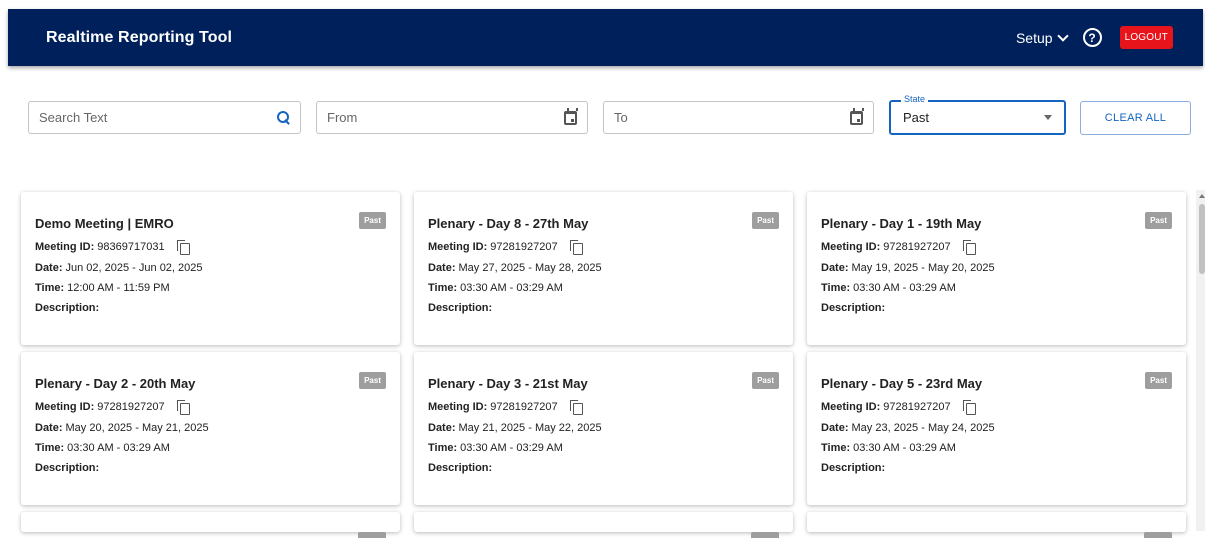 Image resolution: width=1205 pixels, height=538 pixels. What do you see at coordinates (452, 117) in the screenshot?
I see `from-date-input: From` at bounding box center [452, 117].